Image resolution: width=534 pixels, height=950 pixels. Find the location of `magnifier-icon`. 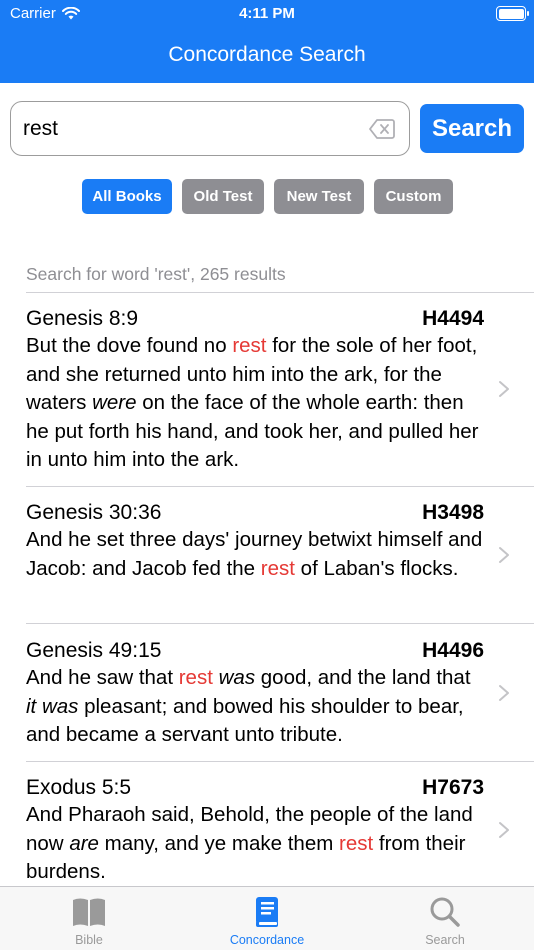

magnifier-icon is located at coordinates (445, 912).